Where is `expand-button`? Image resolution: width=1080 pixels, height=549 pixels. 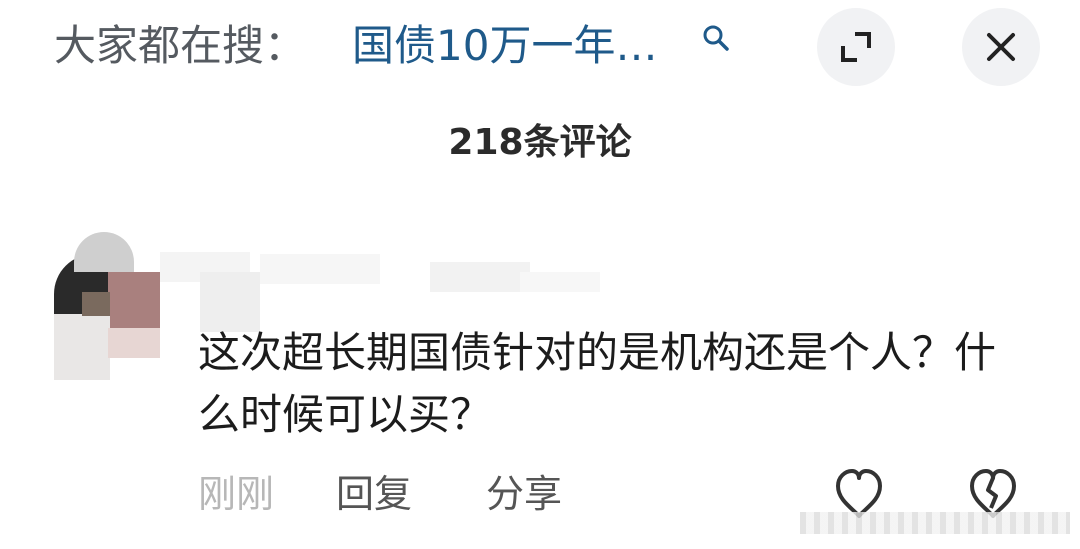
expand-button is located at coordinates (856, 47).